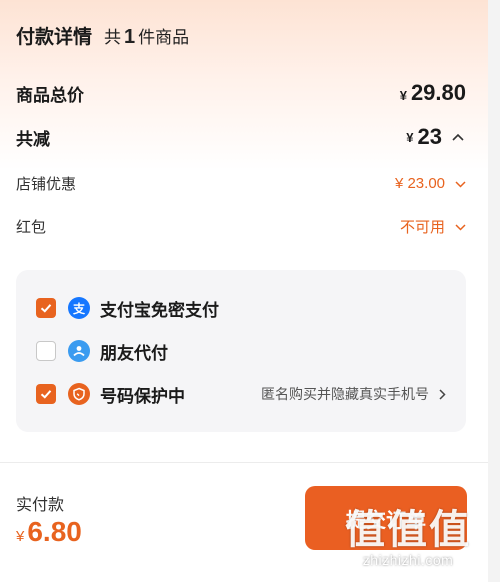 This screenshot has width=500, height=582. Describe the element at coordinates (31, 227) in the screenshot. I see `red-packet-label: 红包` at that location.